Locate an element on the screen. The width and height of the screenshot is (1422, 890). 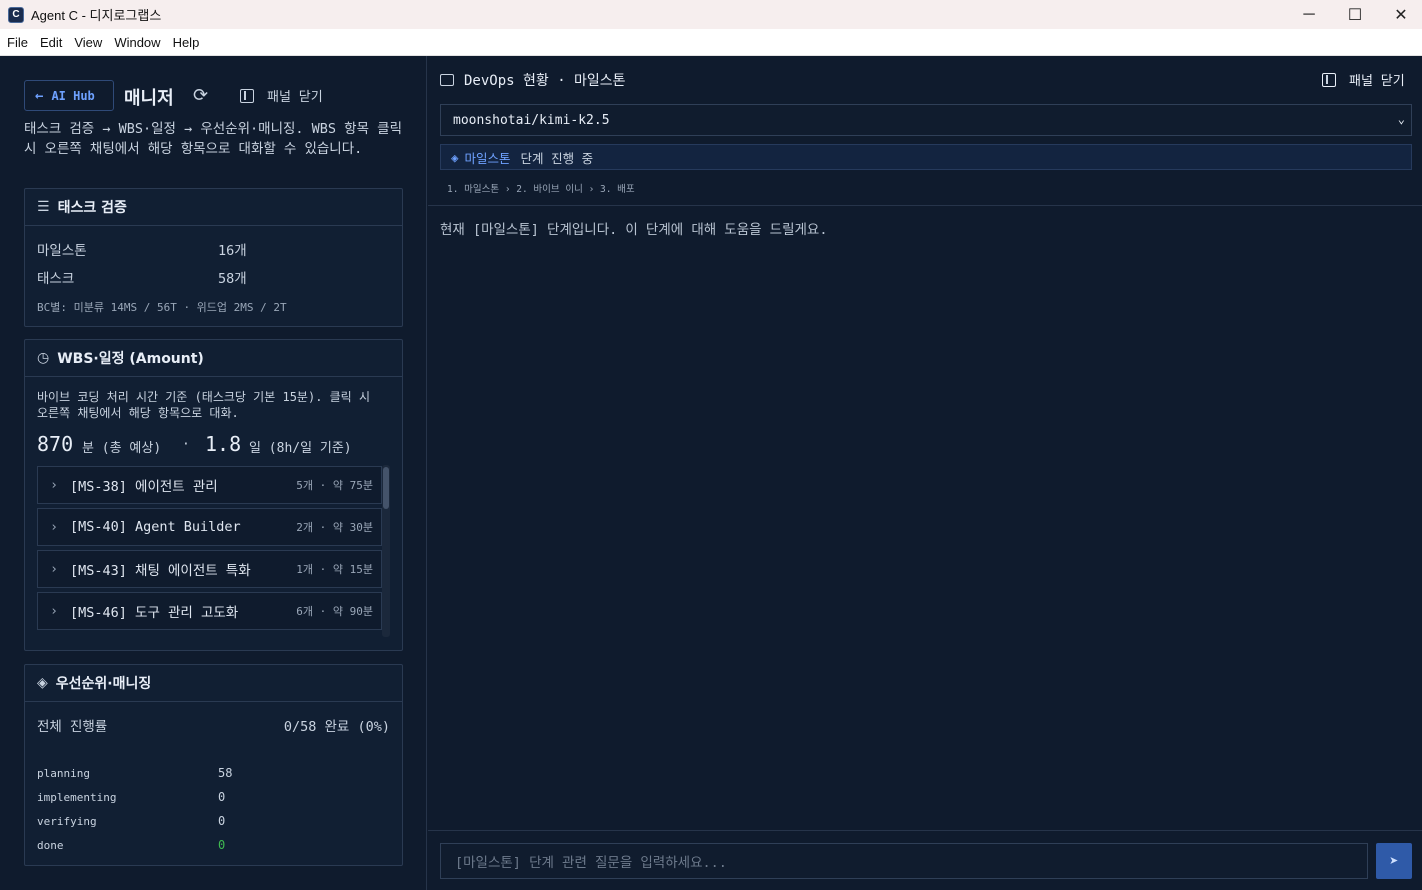
list-item: › [MS-46] 도구 관리 고도화 6개 · 약 90분 is located at coordinates (209, 611).